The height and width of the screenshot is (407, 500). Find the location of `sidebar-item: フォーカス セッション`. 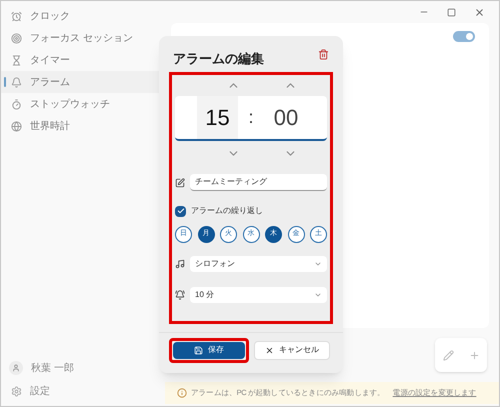

sidebar-item: フォーカス セッション is located at coordinates (81, 38).